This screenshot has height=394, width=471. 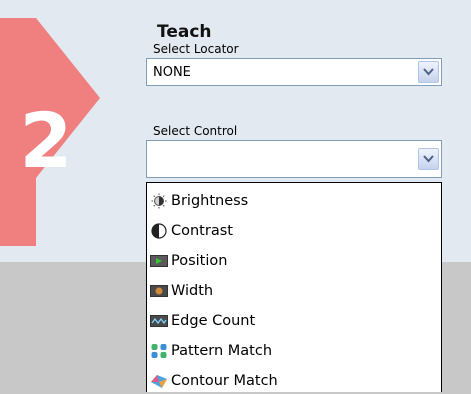 What do you see at coordinates (196, 49) in the screenshot?
I see `locator-label: Select Locator` at bounding box center [196, 49].